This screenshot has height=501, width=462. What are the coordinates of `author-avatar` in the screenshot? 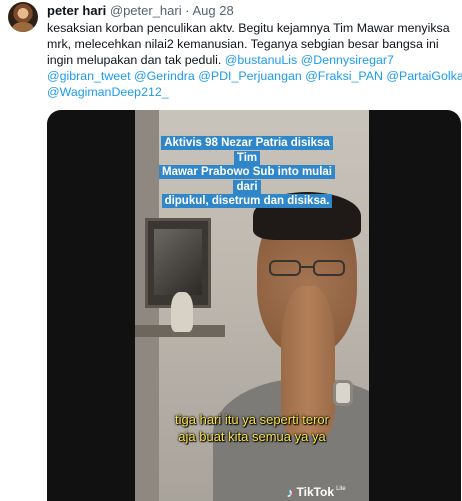 It's located at (23, 17).